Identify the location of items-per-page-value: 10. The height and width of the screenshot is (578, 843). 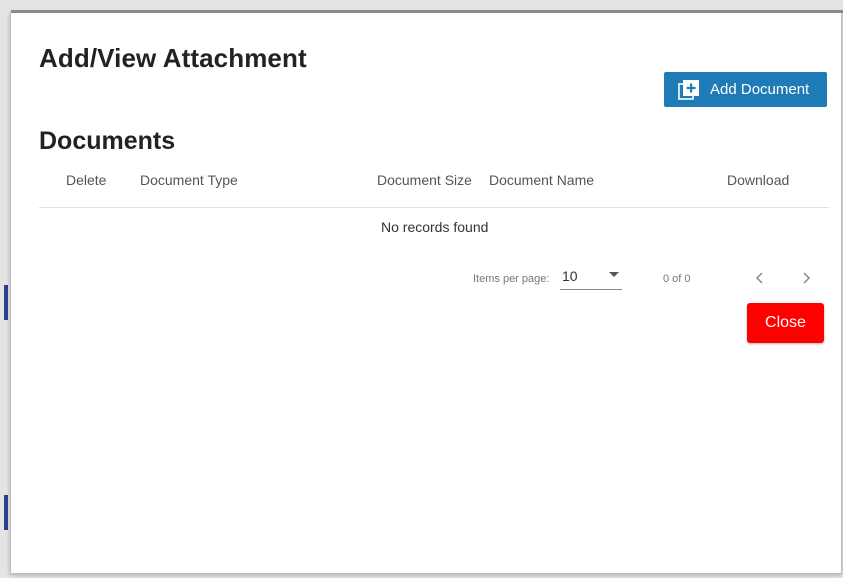
(570, 276).